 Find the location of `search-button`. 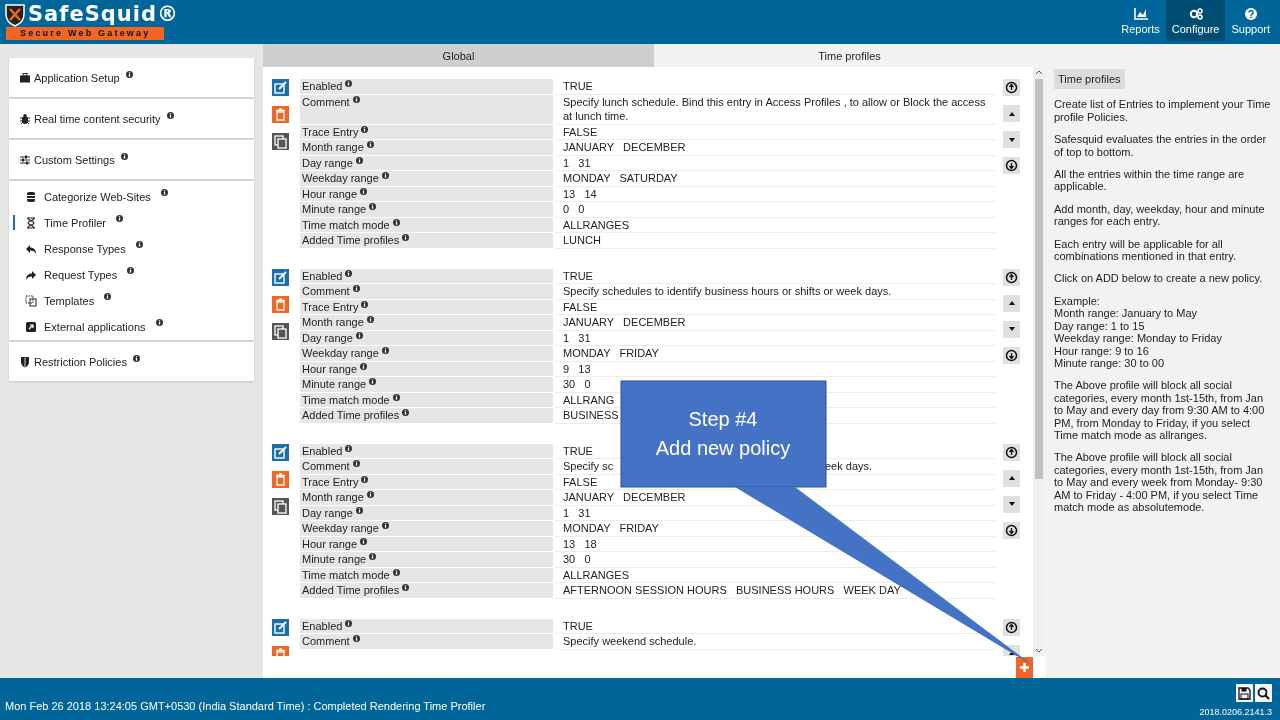

search-button is located at coordinates (1263, 693).